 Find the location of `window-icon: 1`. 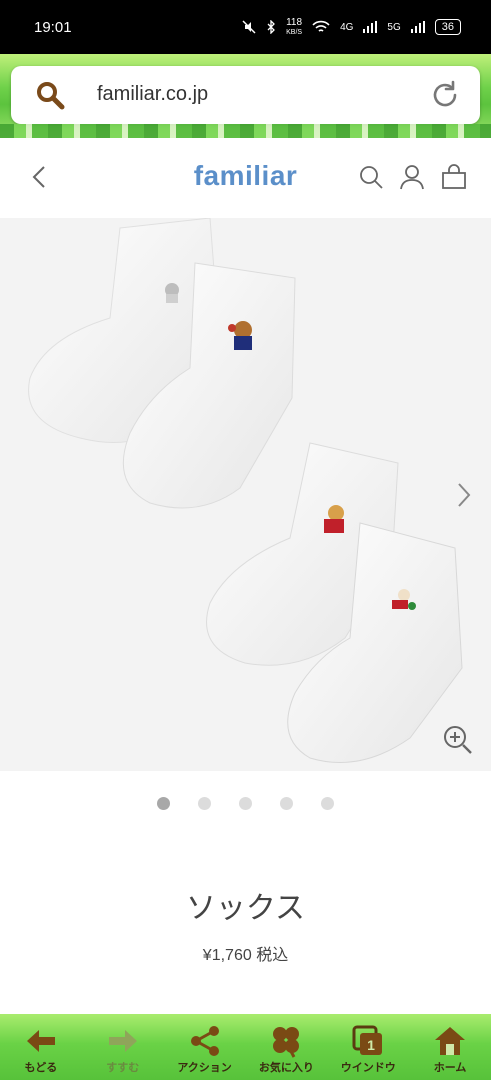

window-icon: 1 is located at coordinates (367, 1040).